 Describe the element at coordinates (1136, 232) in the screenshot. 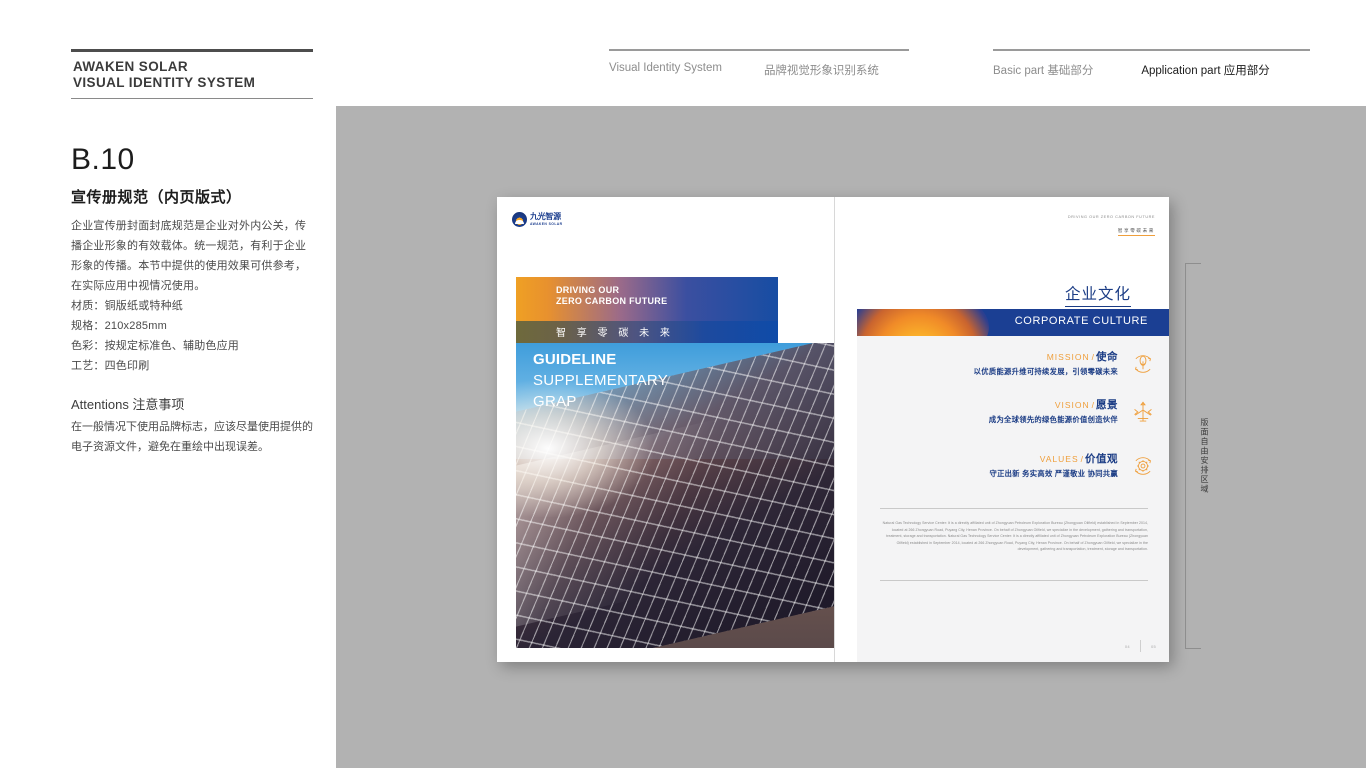

I see `inner-header-cn: 智享零碳未来` at that location.